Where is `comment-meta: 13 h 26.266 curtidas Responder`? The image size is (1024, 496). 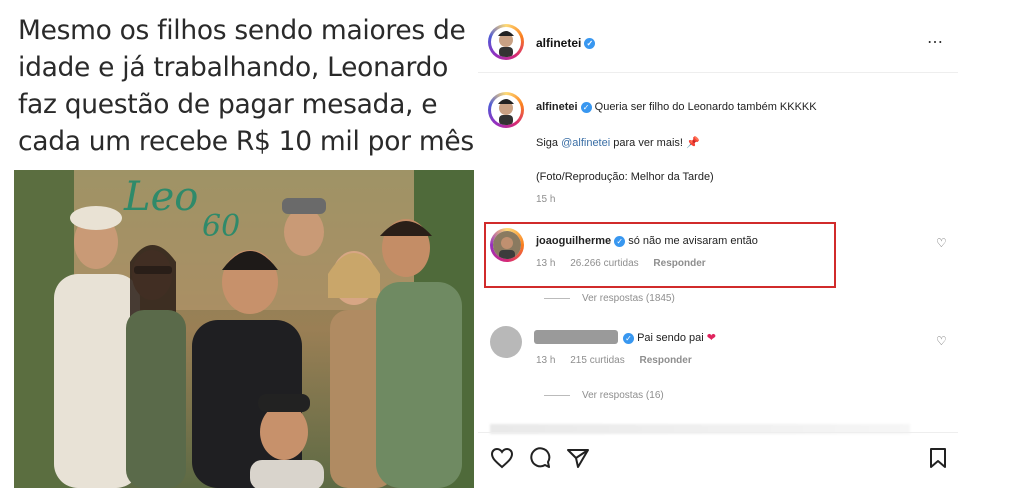 comment-meta: 13 h 26.266 curtidas Responder is located at coordinates (627, 263).